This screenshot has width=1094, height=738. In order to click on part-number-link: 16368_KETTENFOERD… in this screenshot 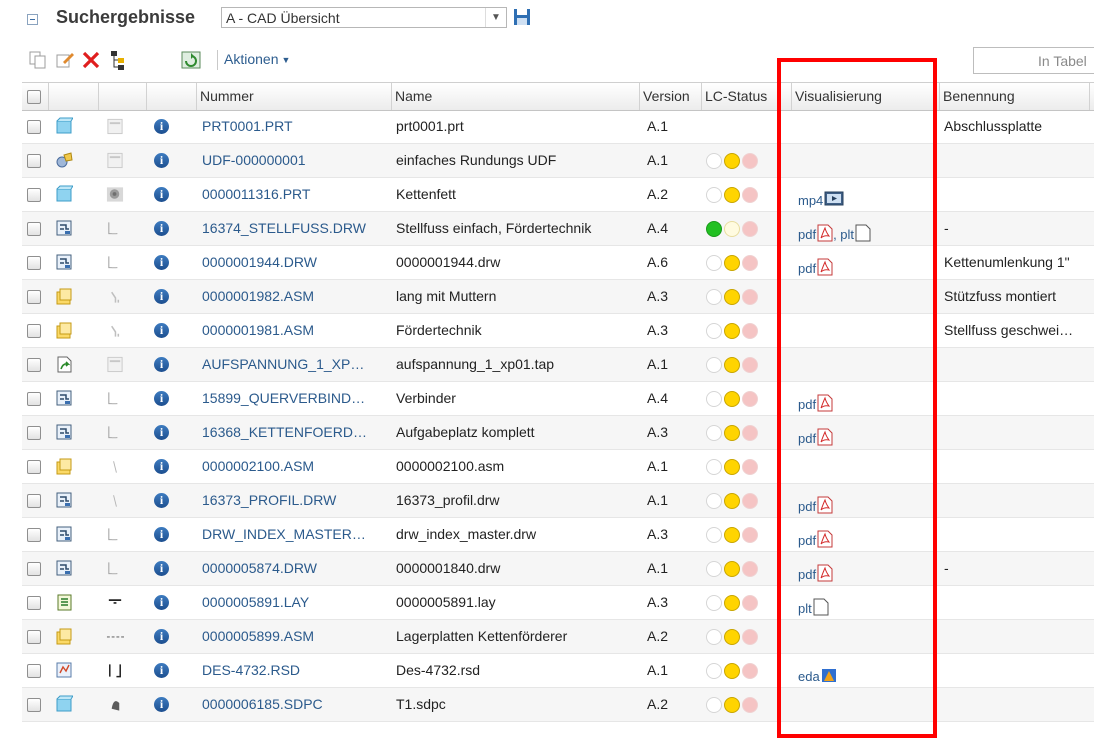, I will do `click(297, 432)`.